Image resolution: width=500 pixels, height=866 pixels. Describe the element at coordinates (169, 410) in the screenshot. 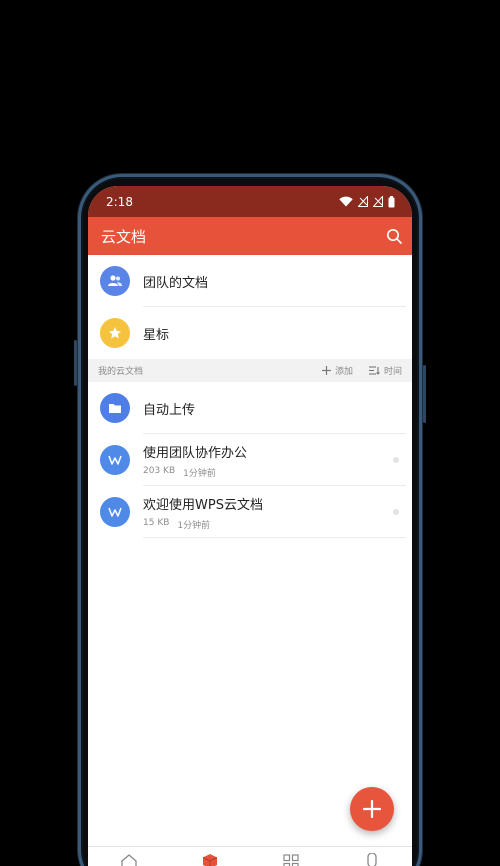

I see `file-name: 自动上传` at that location.